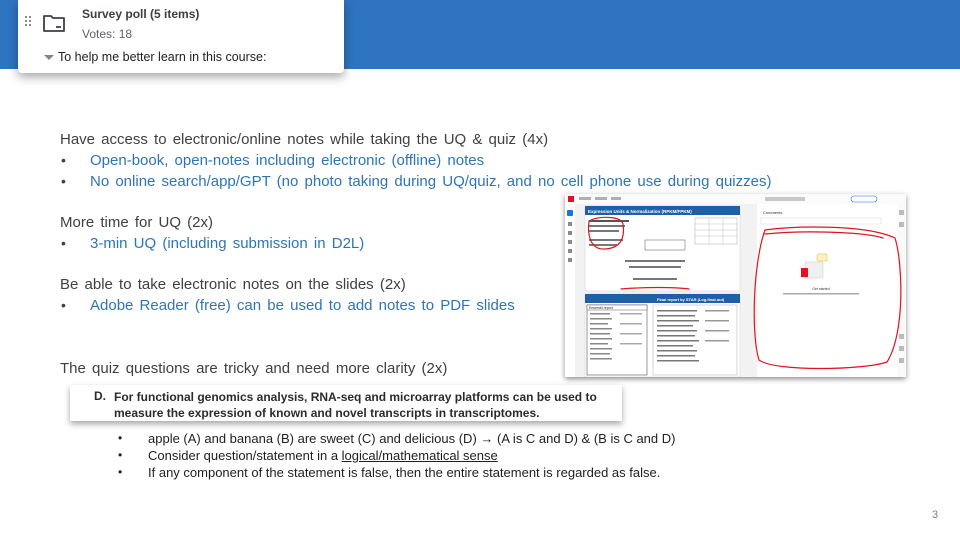  Describe the element at coordinates (570, 213) in the screenshot. I see `select-tool-icon` at that location.